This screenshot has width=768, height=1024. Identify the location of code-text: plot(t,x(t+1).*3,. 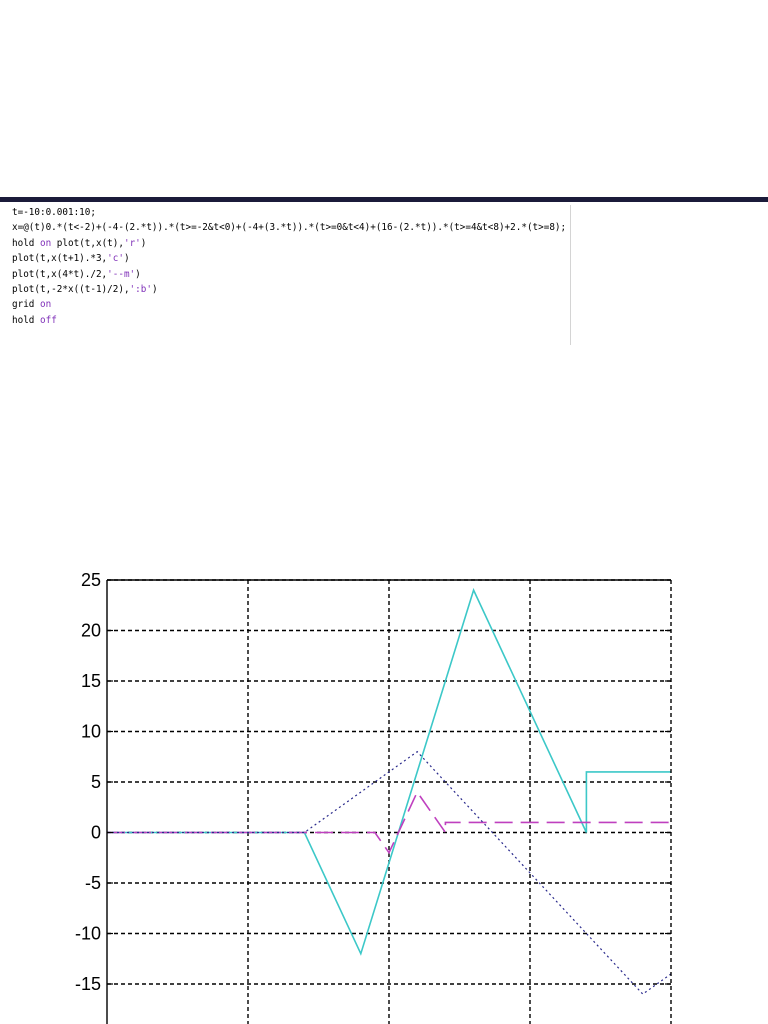
(60, 259).